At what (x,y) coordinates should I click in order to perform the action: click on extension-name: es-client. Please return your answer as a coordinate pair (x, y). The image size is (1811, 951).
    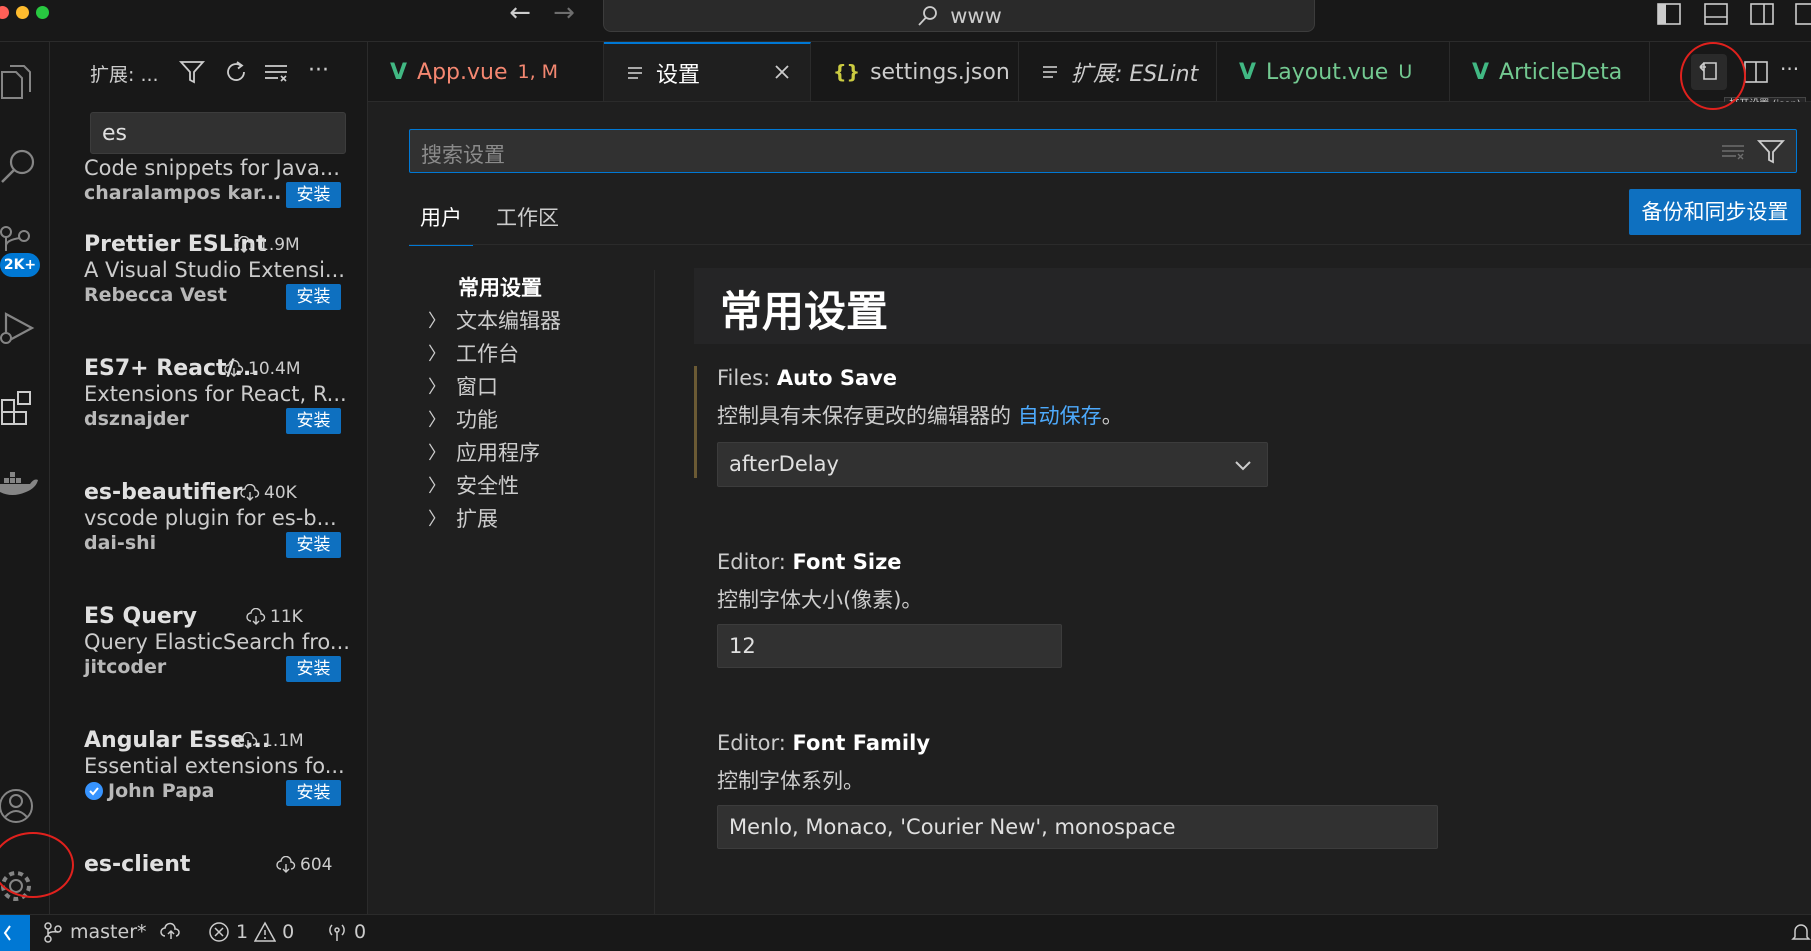
    Looking at the image, I should click on (137, 864).